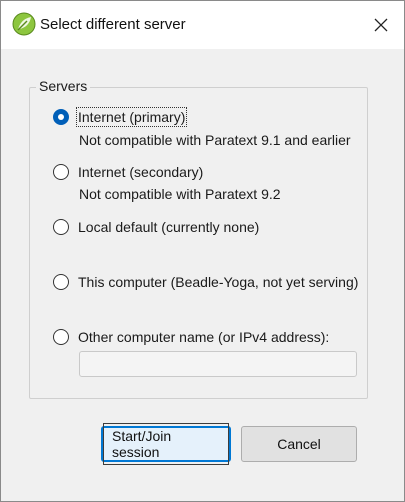  I want to click on radio-internet-primary, so click(61, 117).